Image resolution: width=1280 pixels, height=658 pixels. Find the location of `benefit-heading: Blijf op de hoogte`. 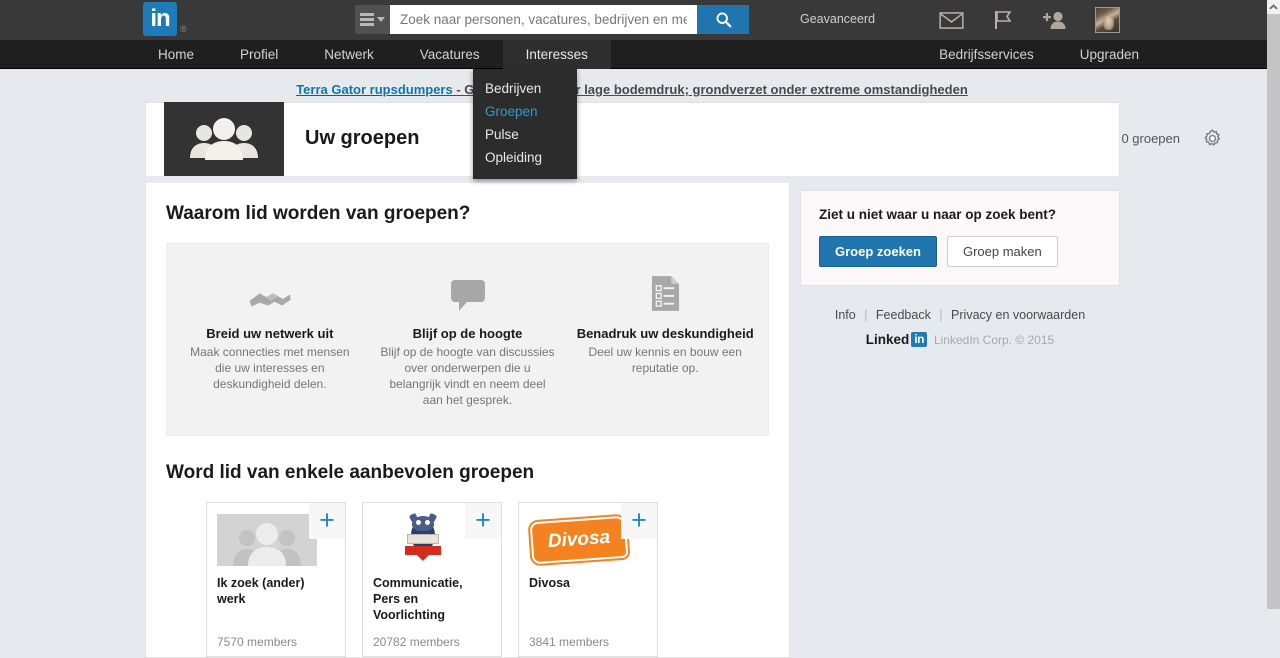

benefit-heading: Blijf op de hoogte is located at coordinates (467, 333).